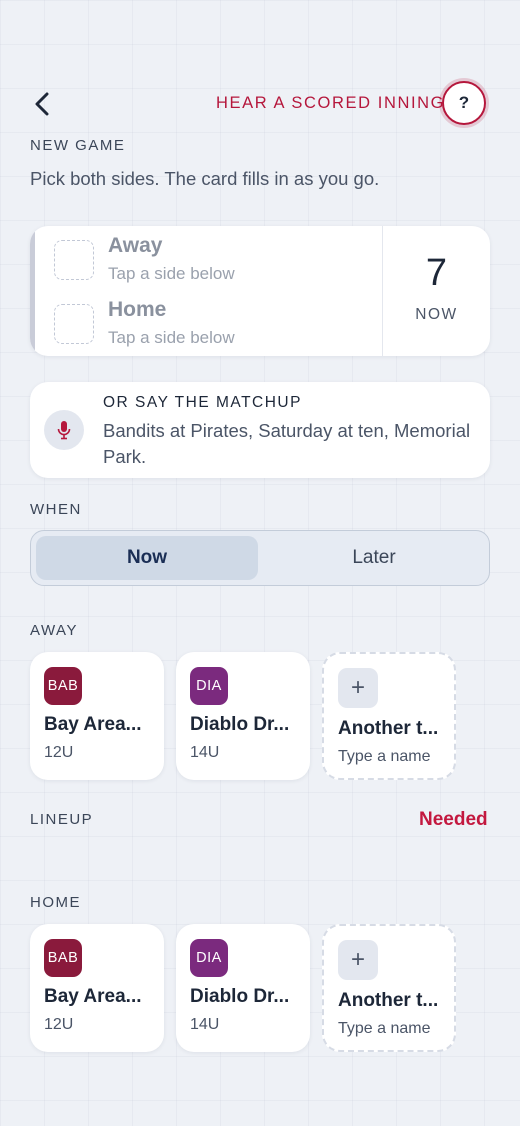 The width and height of the screenshot is (520, 1126). I want to click on away-team-card-diablo: DIA Diablo Dr... 14U, so click(243, 716).